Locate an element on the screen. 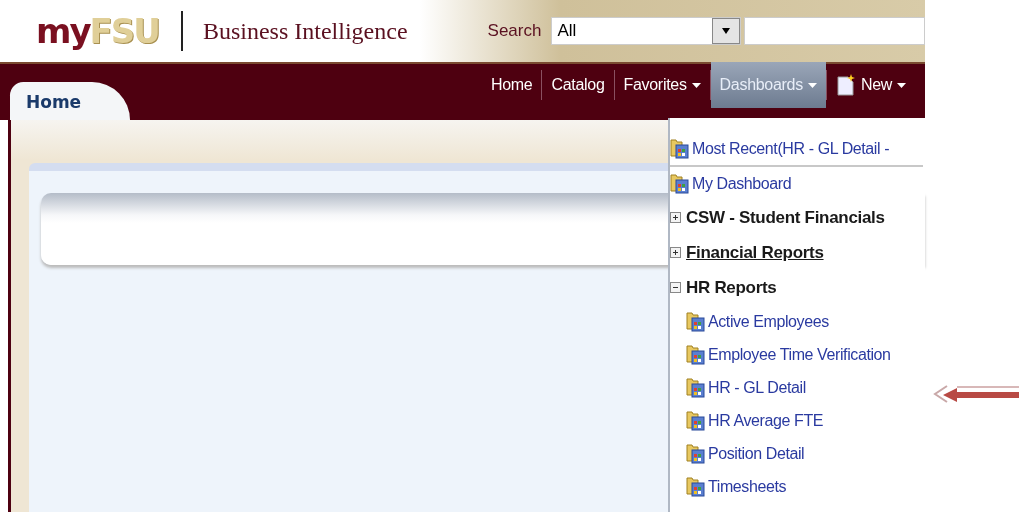 Image resolution: width=1021 pixels, height=512 pixels. home-tab: Home is located at coordinates (70, 101).